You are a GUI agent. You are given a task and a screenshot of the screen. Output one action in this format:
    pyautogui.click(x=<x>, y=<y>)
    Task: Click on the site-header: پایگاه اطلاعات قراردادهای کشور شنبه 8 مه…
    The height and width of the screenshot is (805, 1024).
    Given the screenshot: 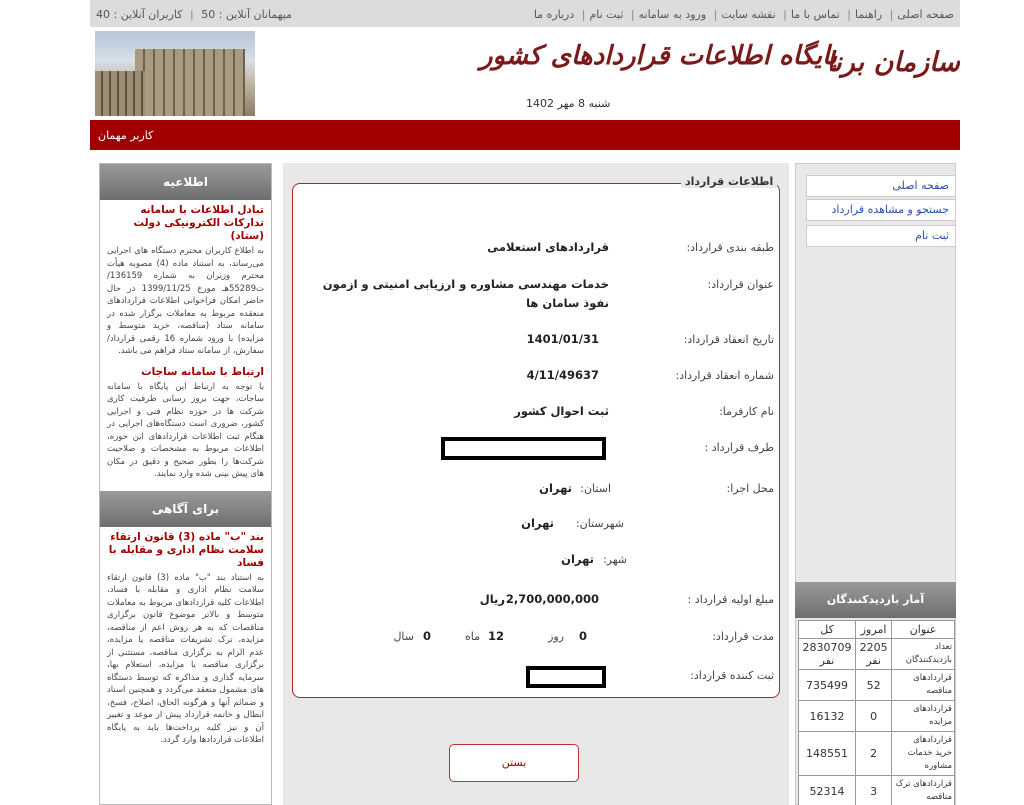 What is the action you would take?
    pyautogui.click(x=525, y=73)
    